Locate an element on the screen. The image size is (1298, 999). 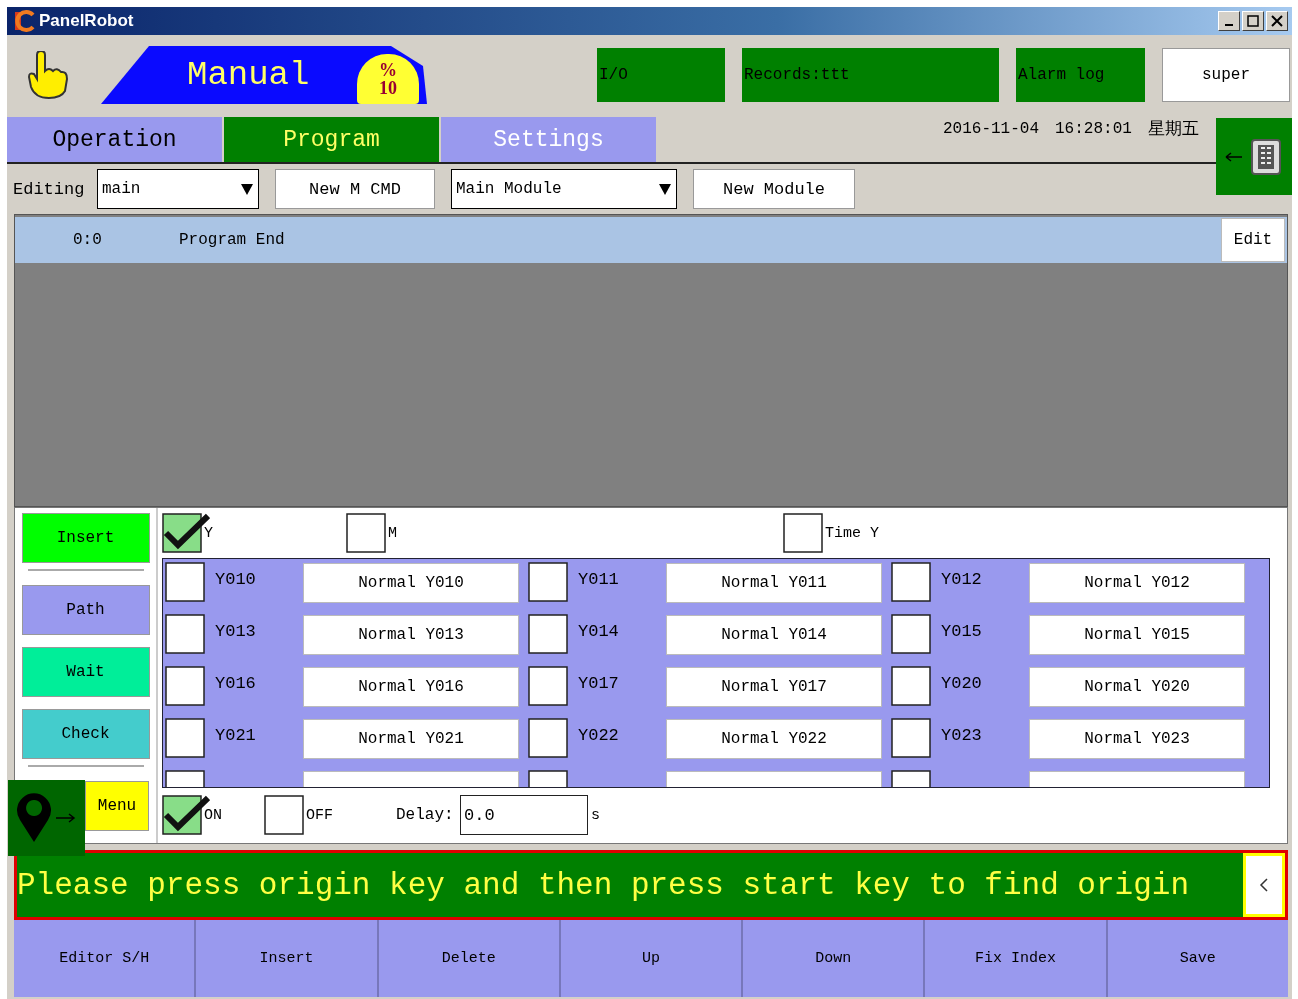
close-icon is located at coordinates (1277, 21).